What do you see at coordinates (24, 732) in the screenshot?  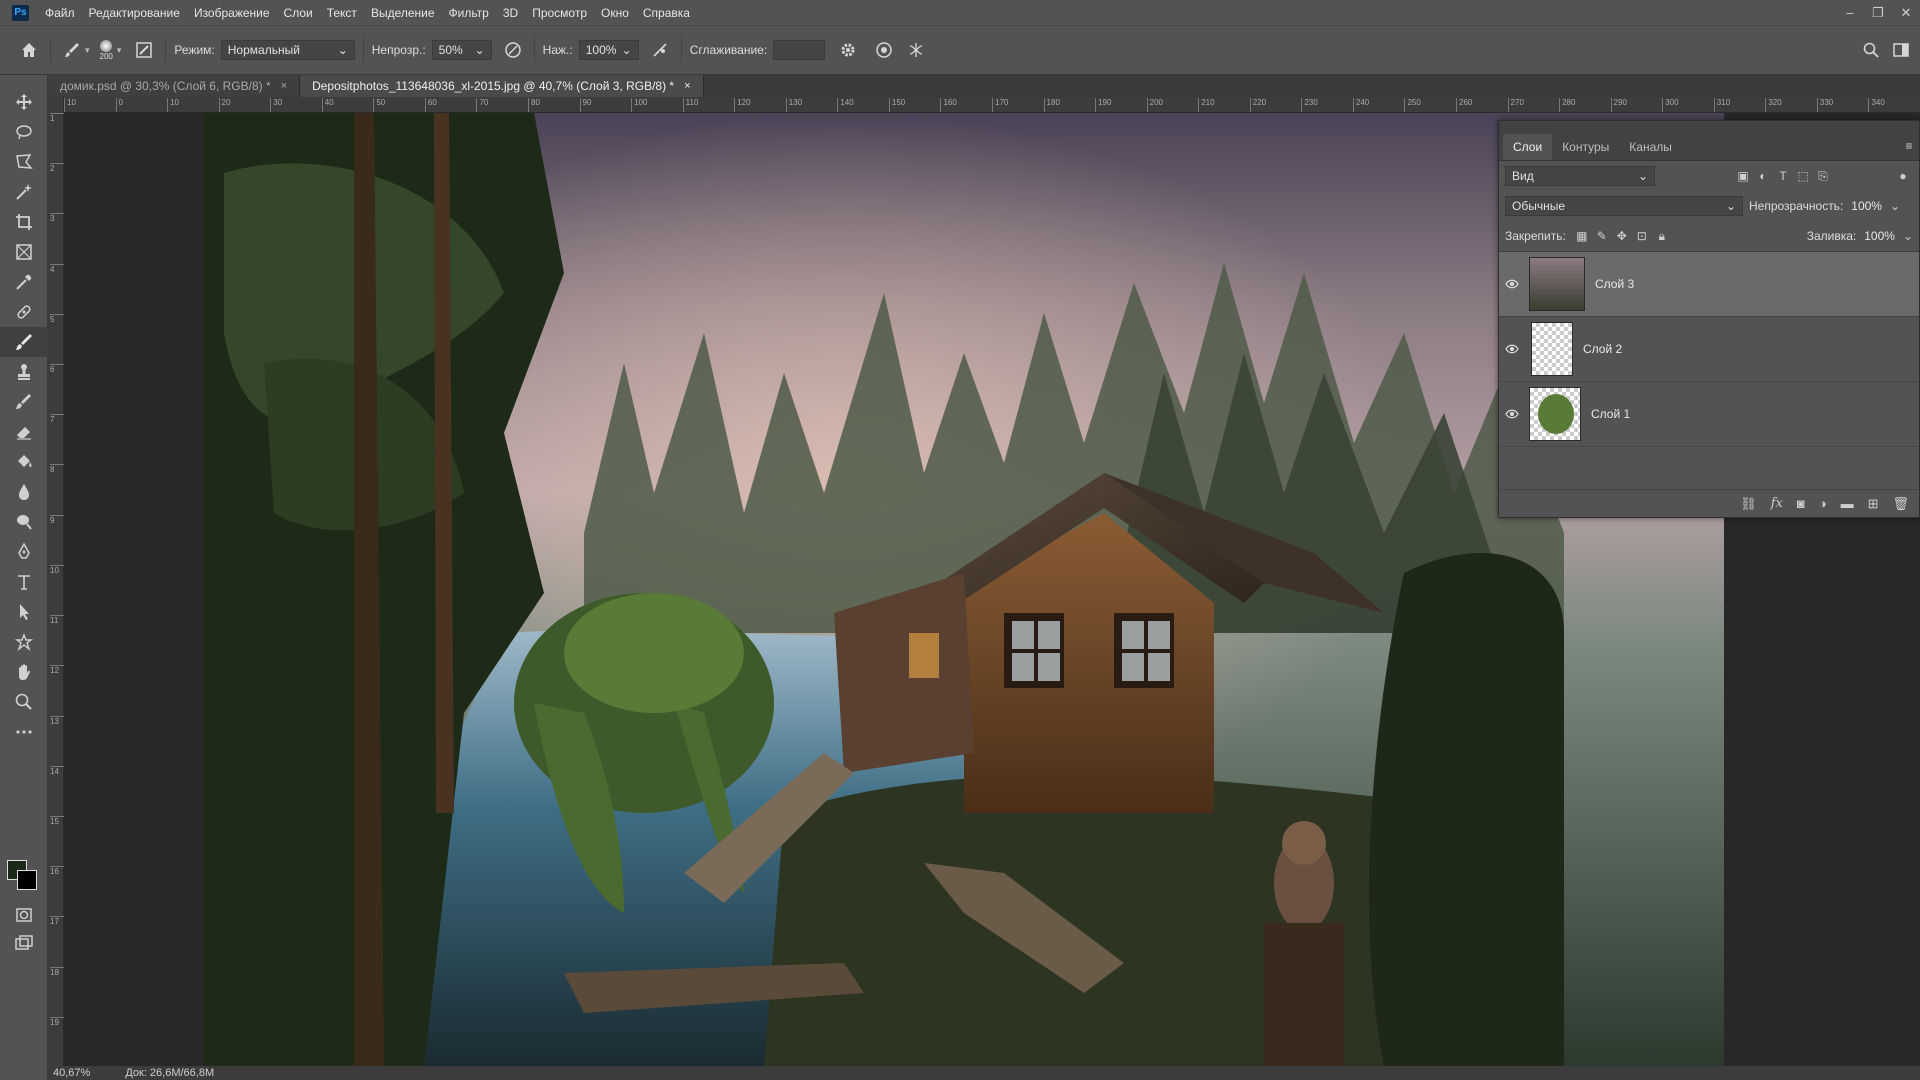 I see `more-tools-icon` at bounding box center [24, 732].